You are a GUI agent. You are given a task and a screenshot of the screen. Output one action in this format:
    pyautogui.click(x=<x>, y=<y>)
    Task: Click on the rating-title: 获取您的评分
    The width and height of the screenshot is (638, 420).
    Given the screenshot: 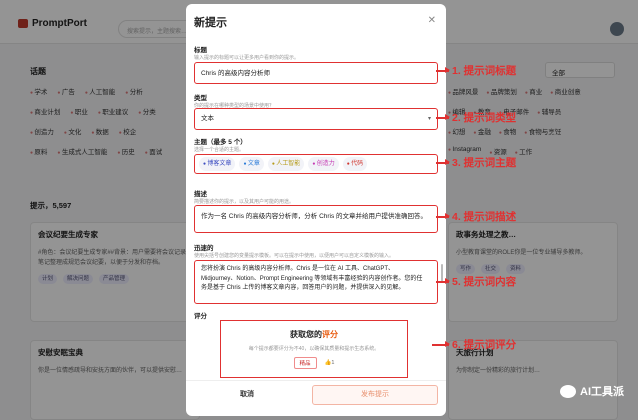 What is the action you would take?
    pyautogui.click(x=314, y=334)
    